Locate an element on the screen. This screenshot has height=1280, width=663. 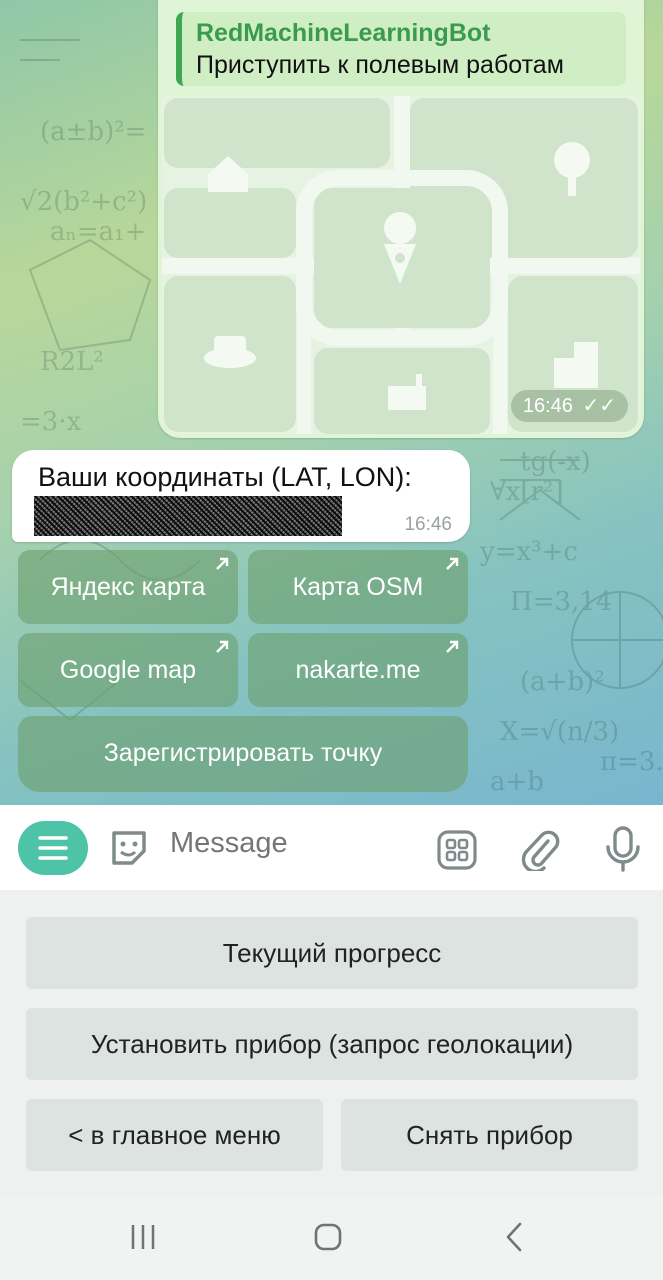
google-map-button: Google map is located at coordinates (128, 670).